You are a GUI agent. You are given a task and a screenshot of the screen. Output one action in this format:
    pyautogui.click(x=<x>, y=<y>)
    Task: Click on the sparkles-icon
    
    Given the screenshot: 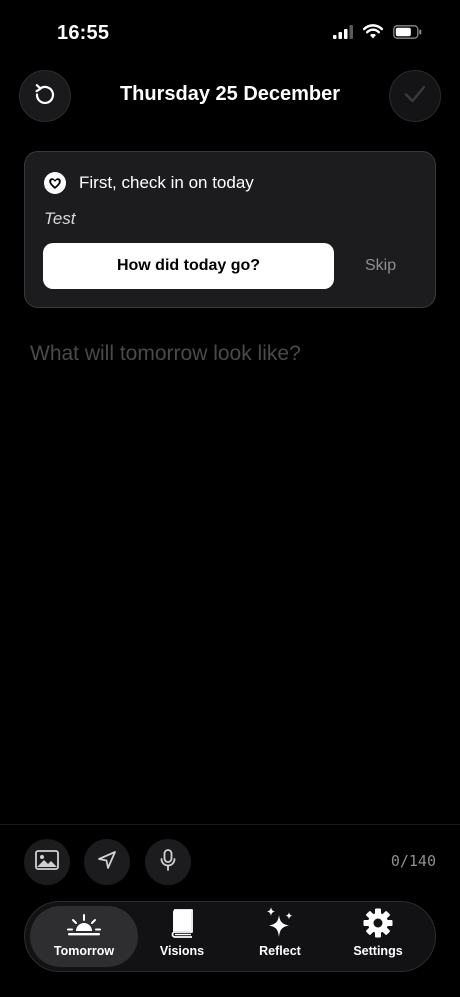 What is the action you would take?
    pyautogui.click(x=280, y=922)
    